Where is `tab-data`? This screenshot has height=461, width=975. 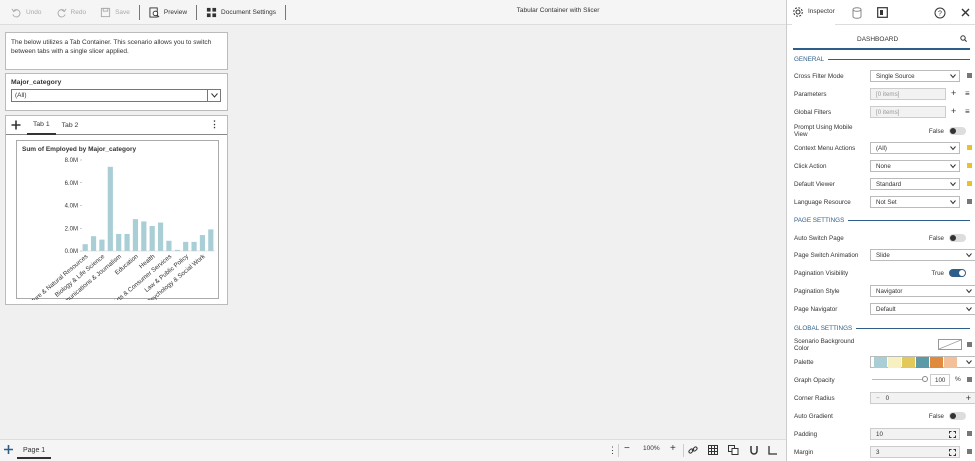 tab-data is located at coordinates (857, 12).